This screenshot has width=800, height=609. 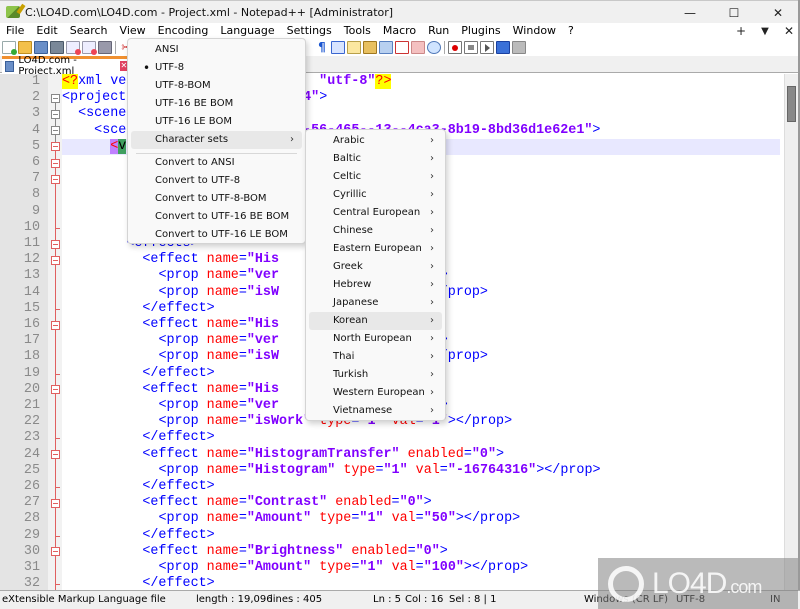 I want to click on save-all-icon, so click(x=57, y=47).